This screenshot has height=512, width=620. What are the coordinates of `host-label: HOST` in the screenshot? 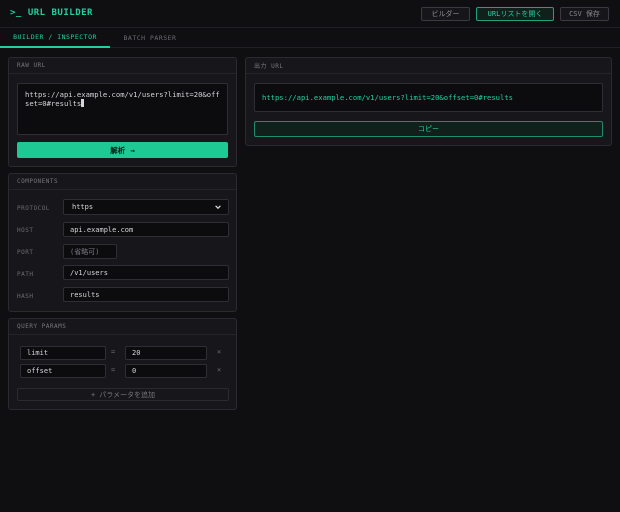 It's located at (25, 230).